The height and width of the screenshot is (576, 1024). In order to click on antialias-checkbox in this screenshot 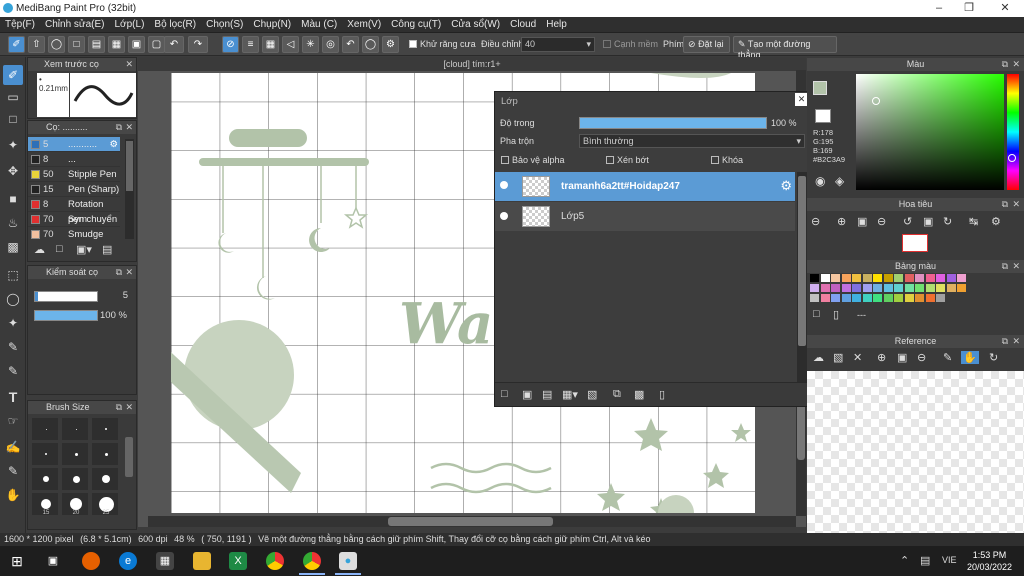, I will do `click(413, 44)`.